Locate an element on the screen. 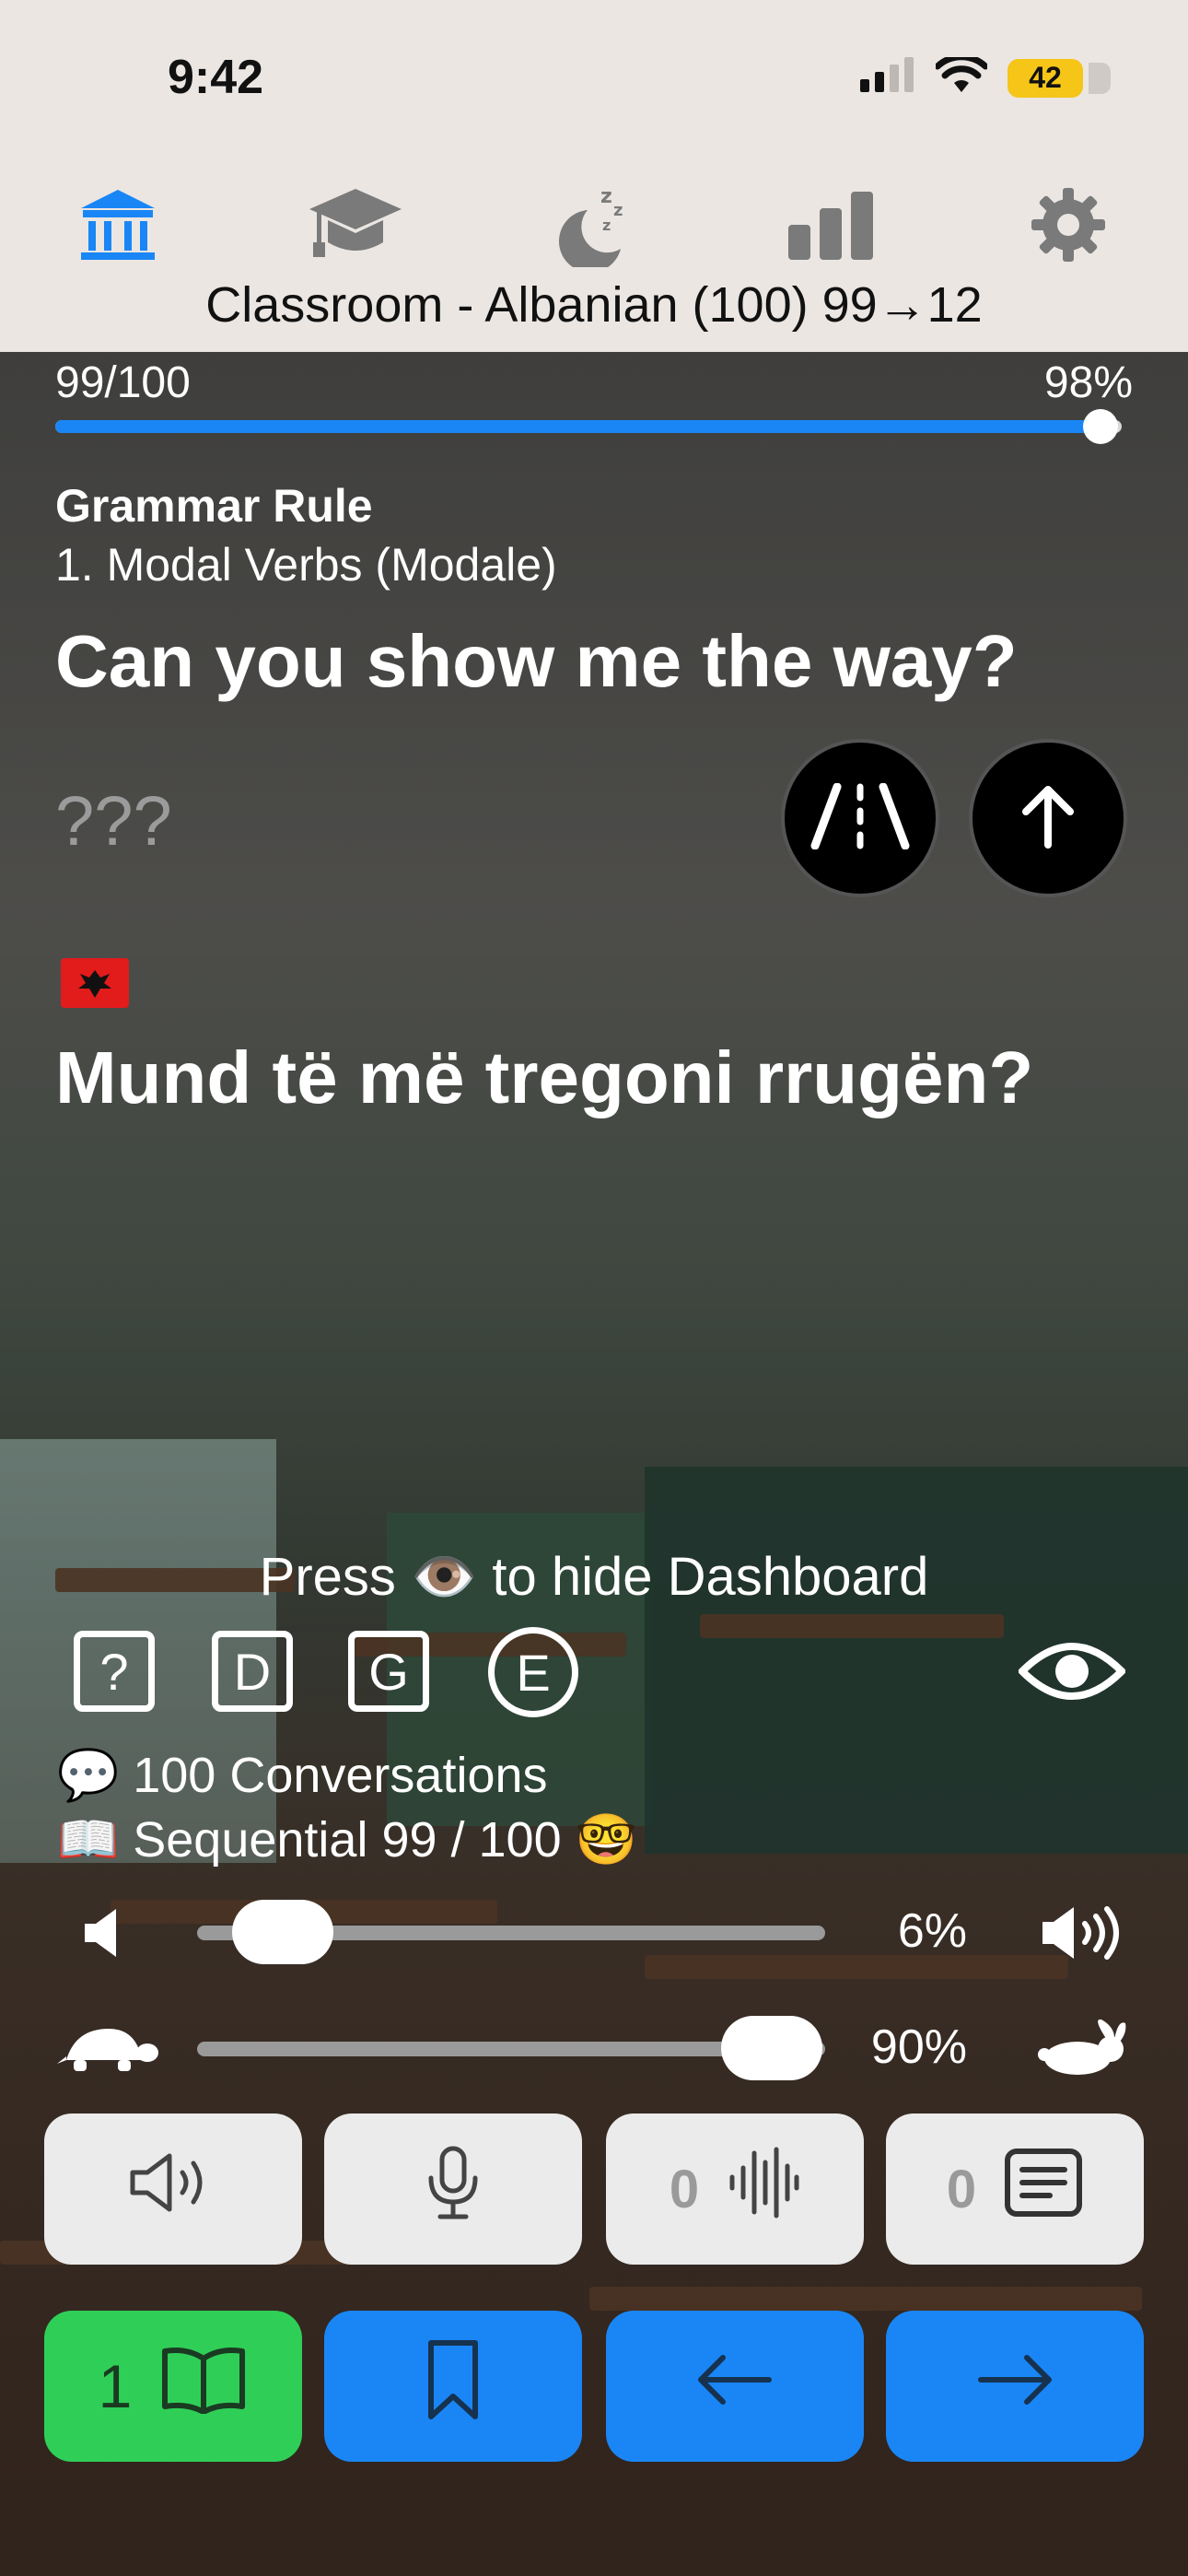 Image resolution: width=1188 pixels, height=2576 pixels. arrow-left-icon is located at coordinates (735, 2386).